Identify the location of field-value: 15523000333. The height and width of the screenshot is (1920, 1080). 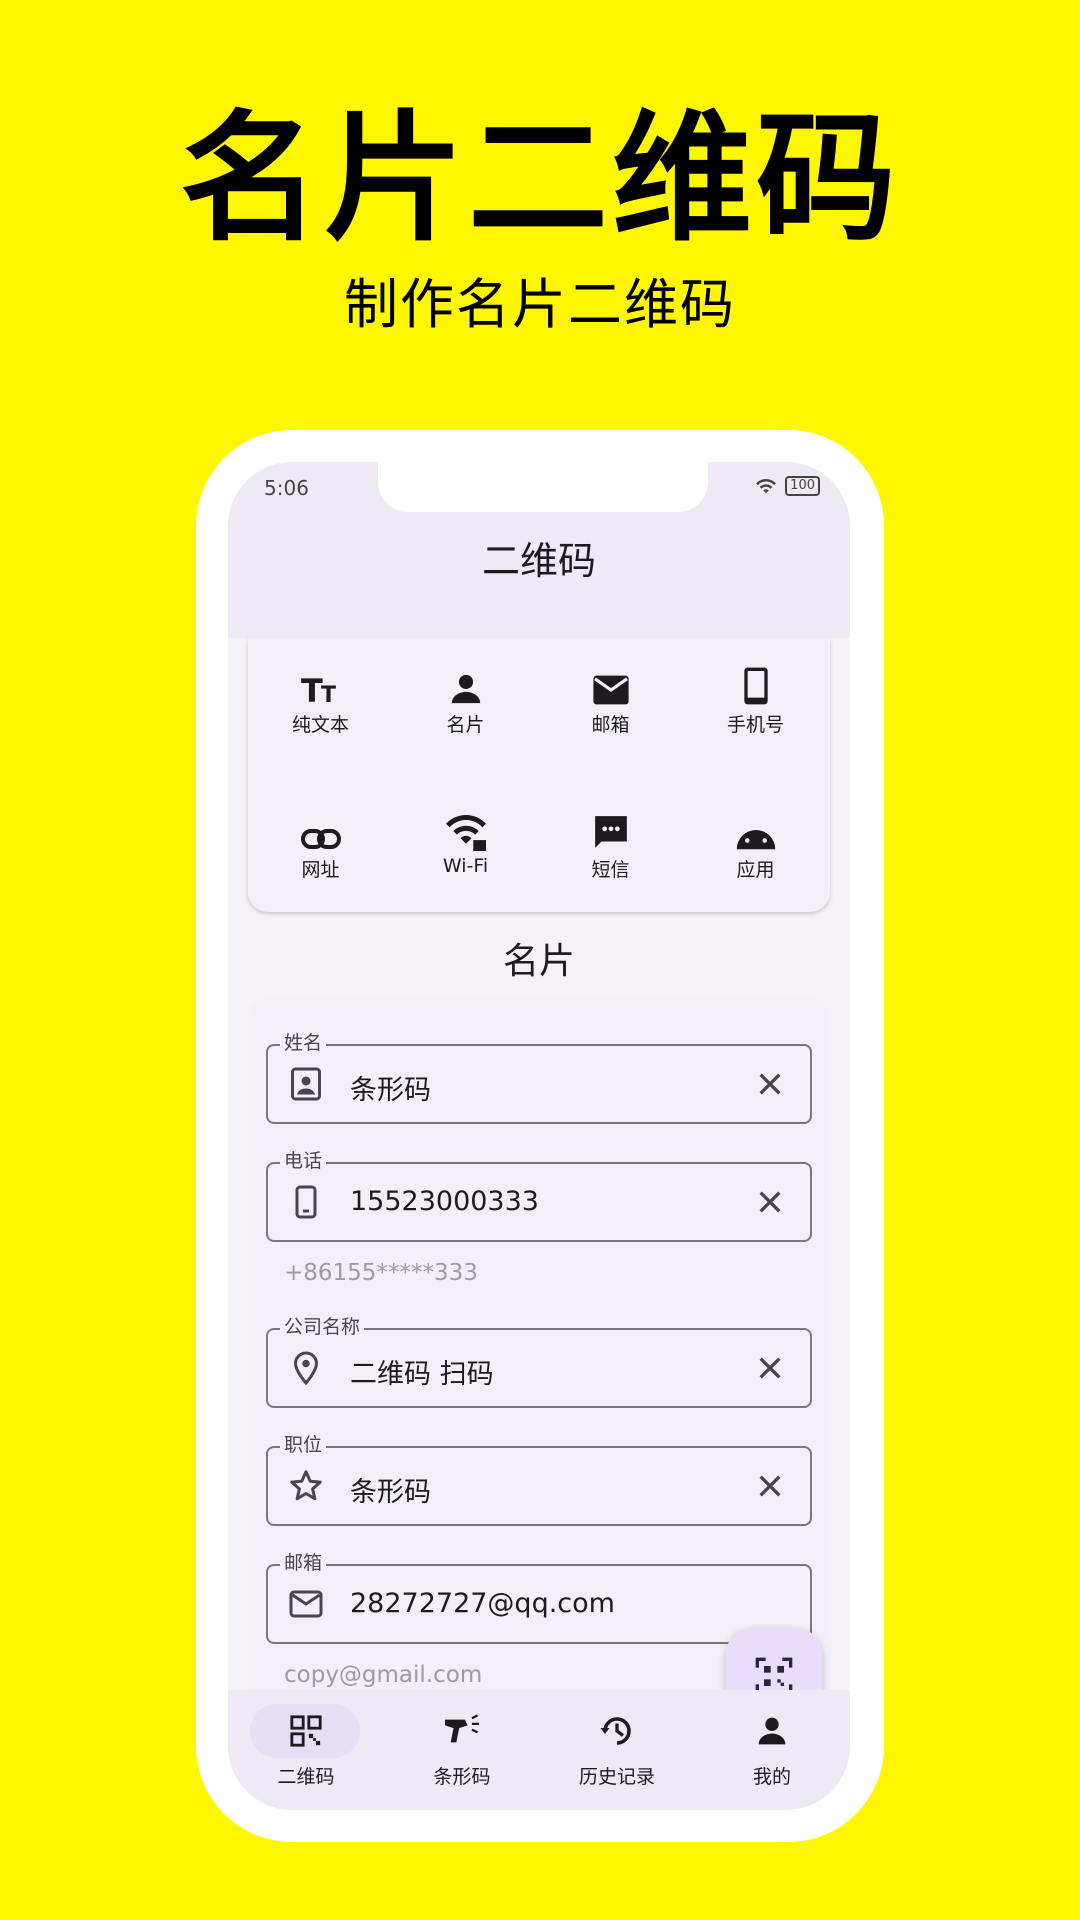
(444, 1201).